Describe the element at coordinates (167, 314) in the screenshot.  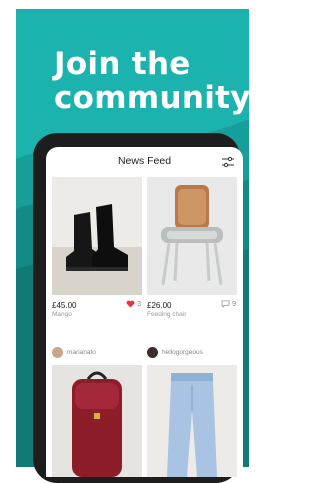
I see `listing-description: Feeding chair` at that location.